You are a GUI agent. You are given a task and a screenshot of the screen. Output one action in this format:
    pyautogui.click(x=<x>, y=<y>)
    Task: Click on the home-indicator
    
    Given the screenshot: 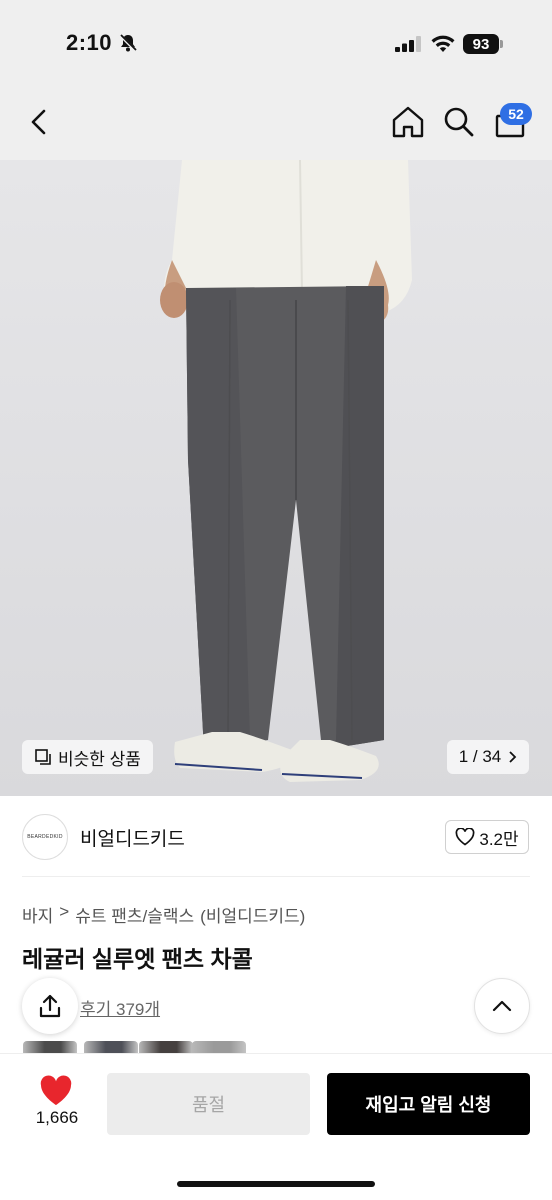 What is the action you would take?
    pyautogui.click(x=276, y=1184)
    